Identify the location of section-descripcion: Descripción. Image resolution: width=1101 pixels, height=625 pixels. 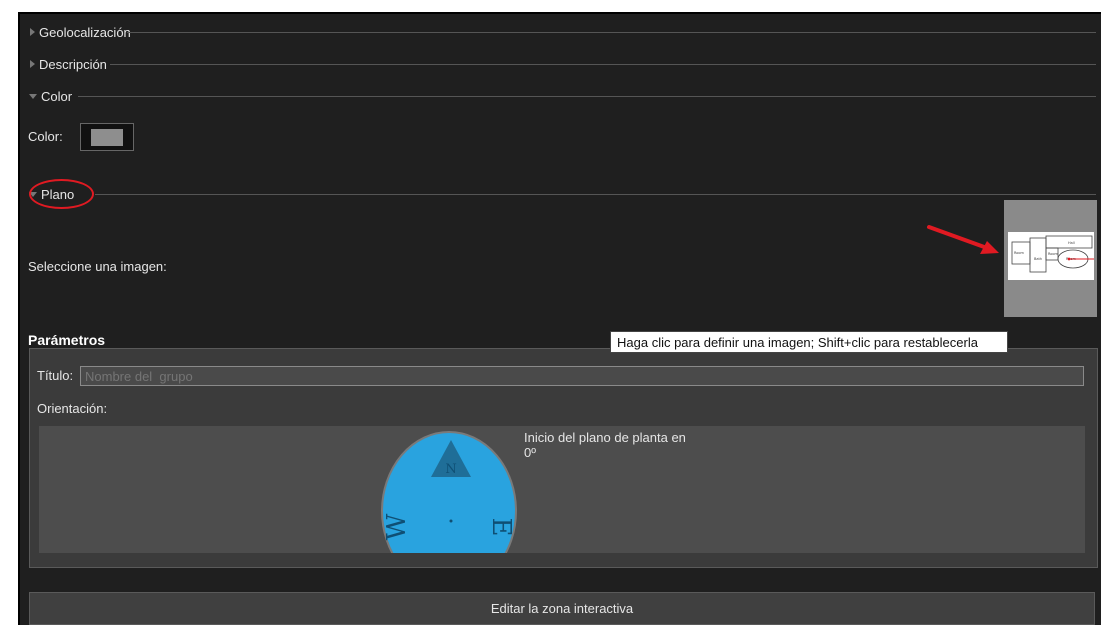
(63, 64).